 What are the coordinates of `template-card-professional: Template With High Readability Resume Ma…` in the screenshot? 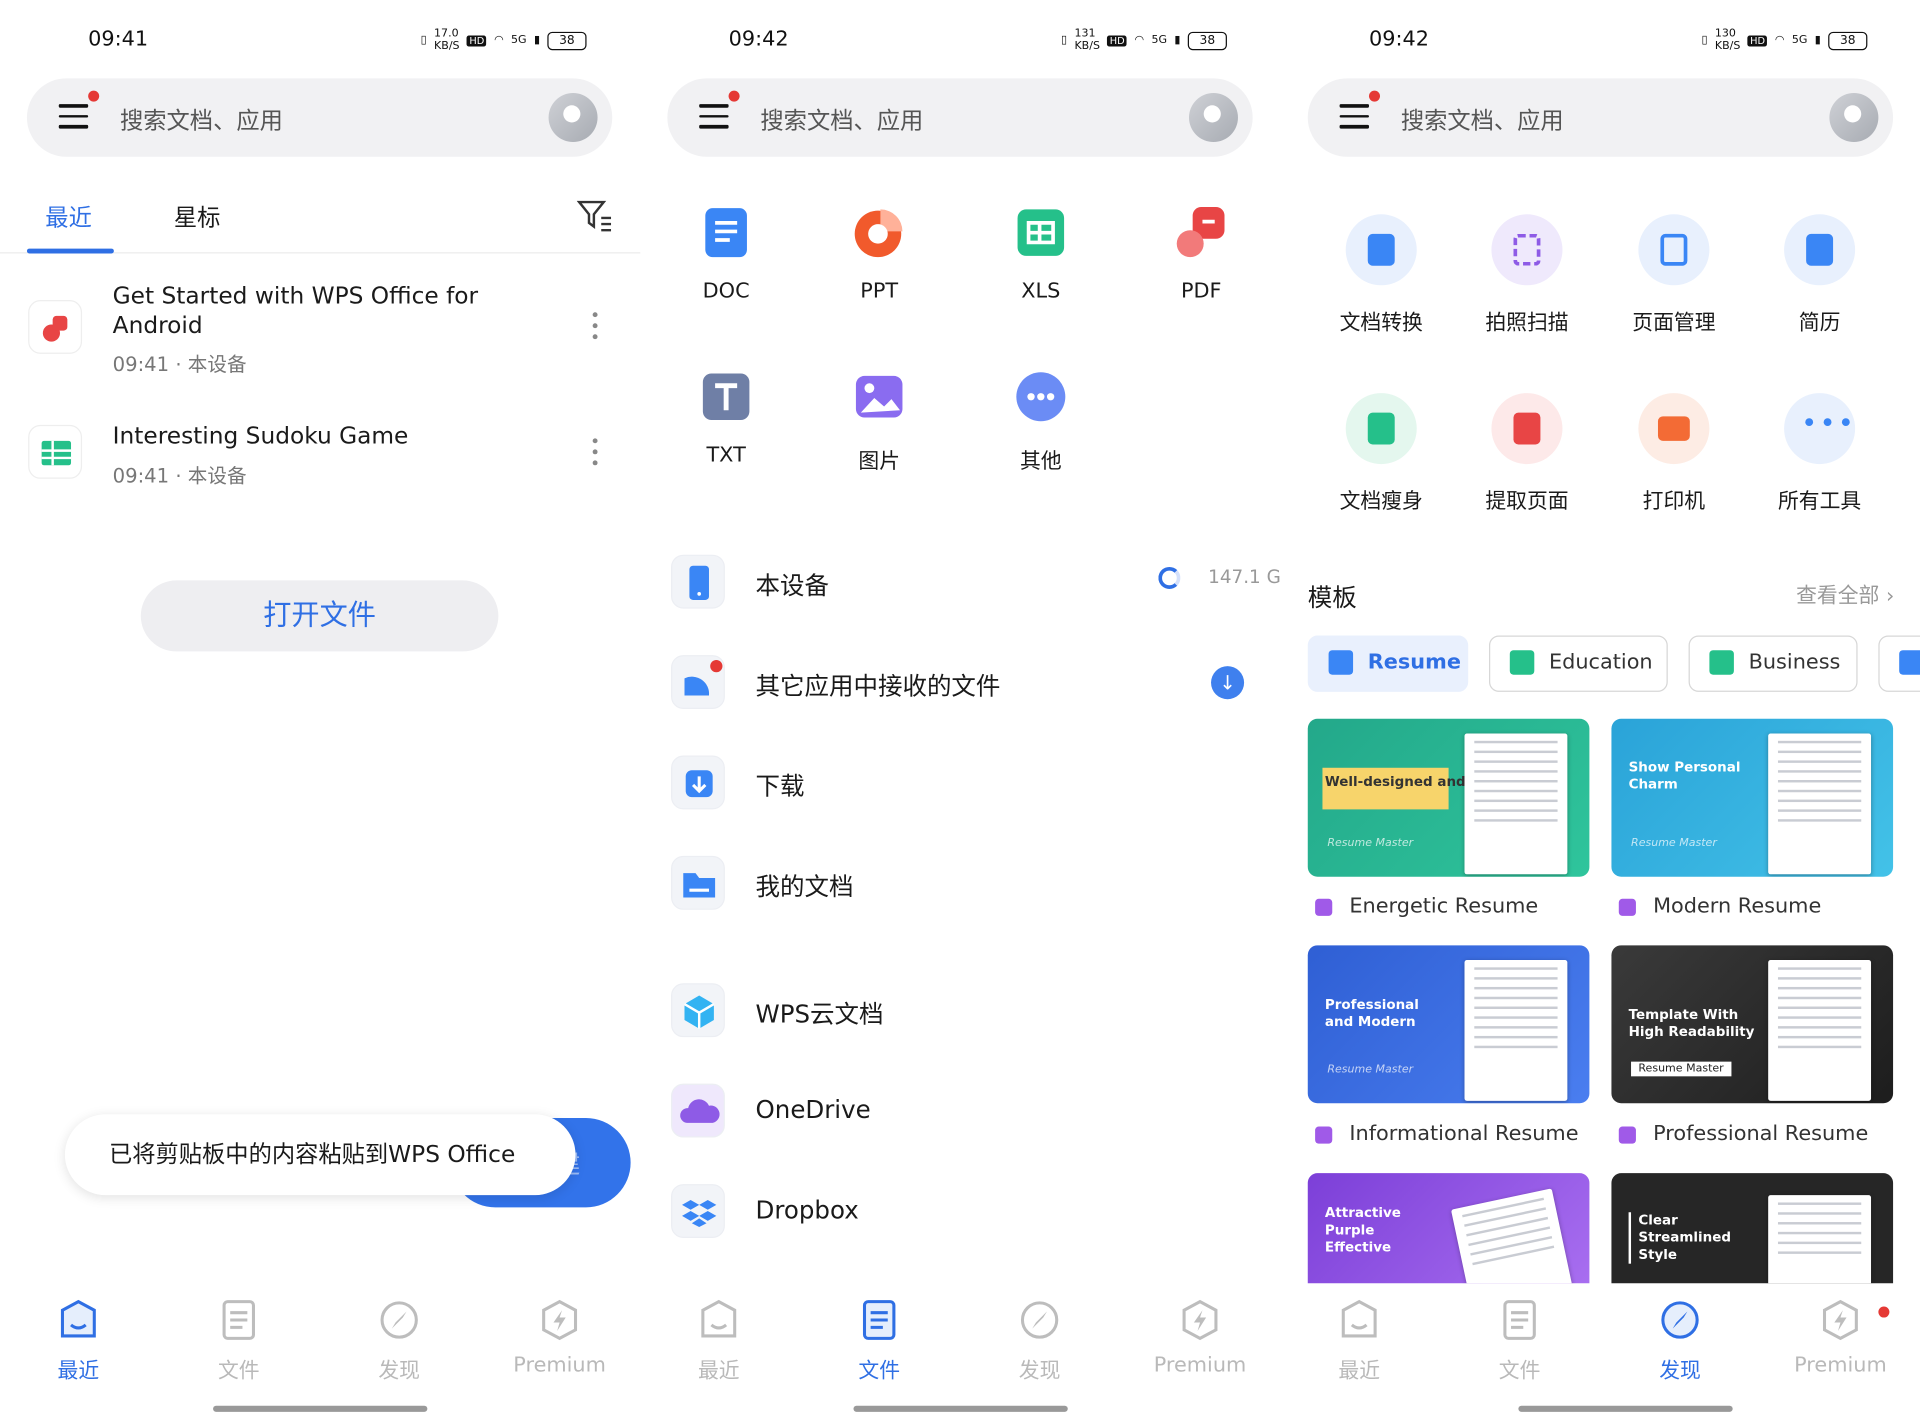 It's located at (1752, 1024).